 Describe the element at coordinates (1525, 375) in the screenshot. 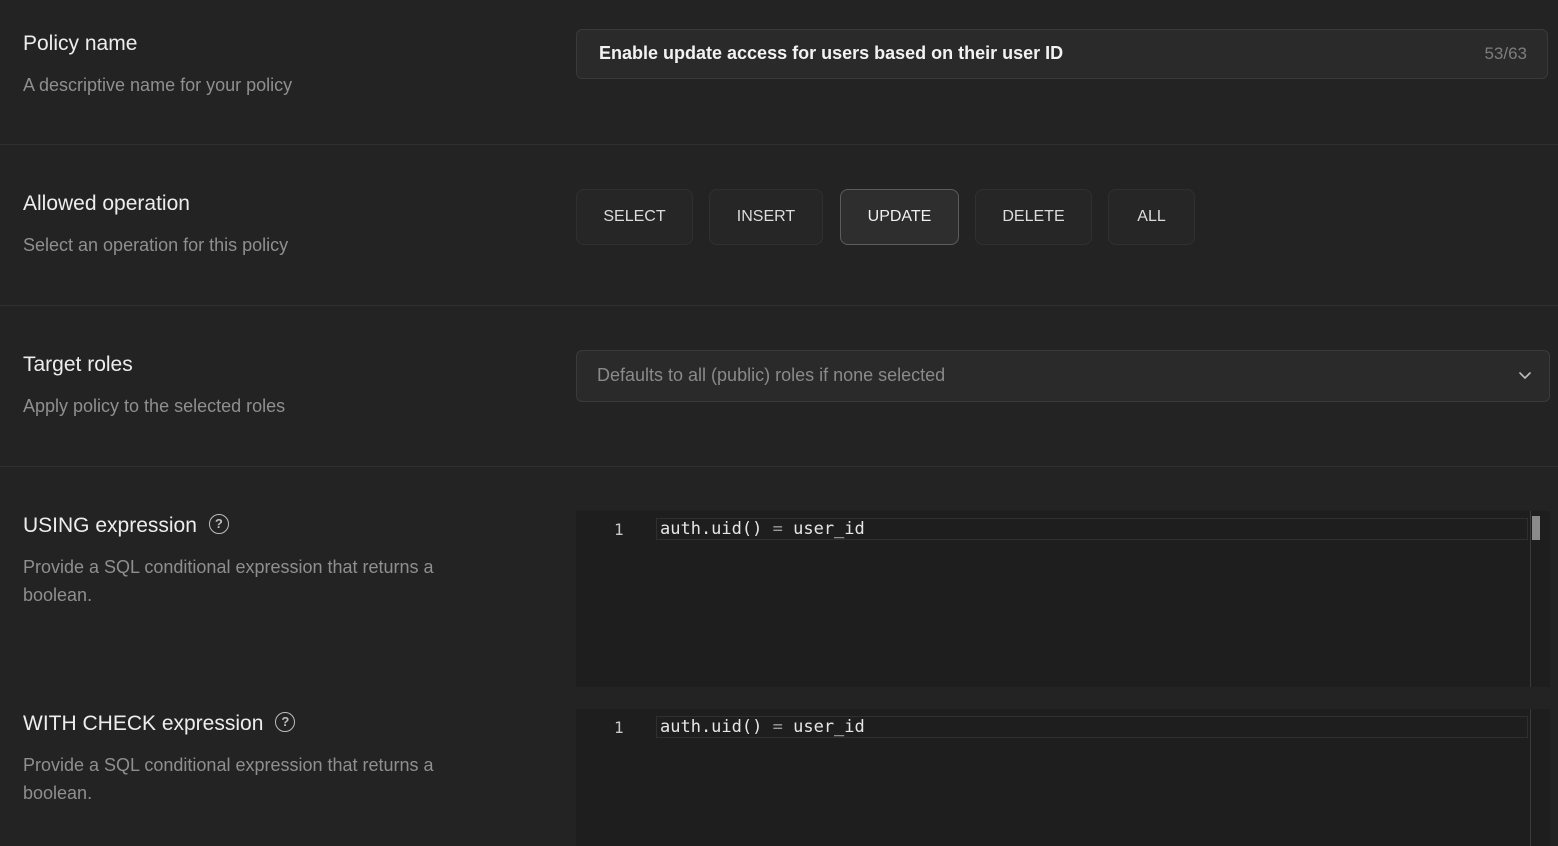

I see `chevron-down-icon` at that location.